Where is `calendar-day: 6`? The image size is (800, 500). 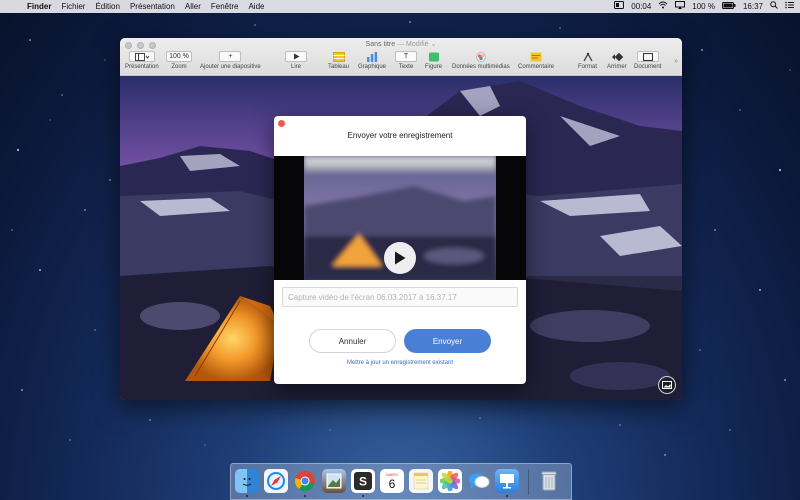 calendar-day: 6 is located at coordinates (392, 483).